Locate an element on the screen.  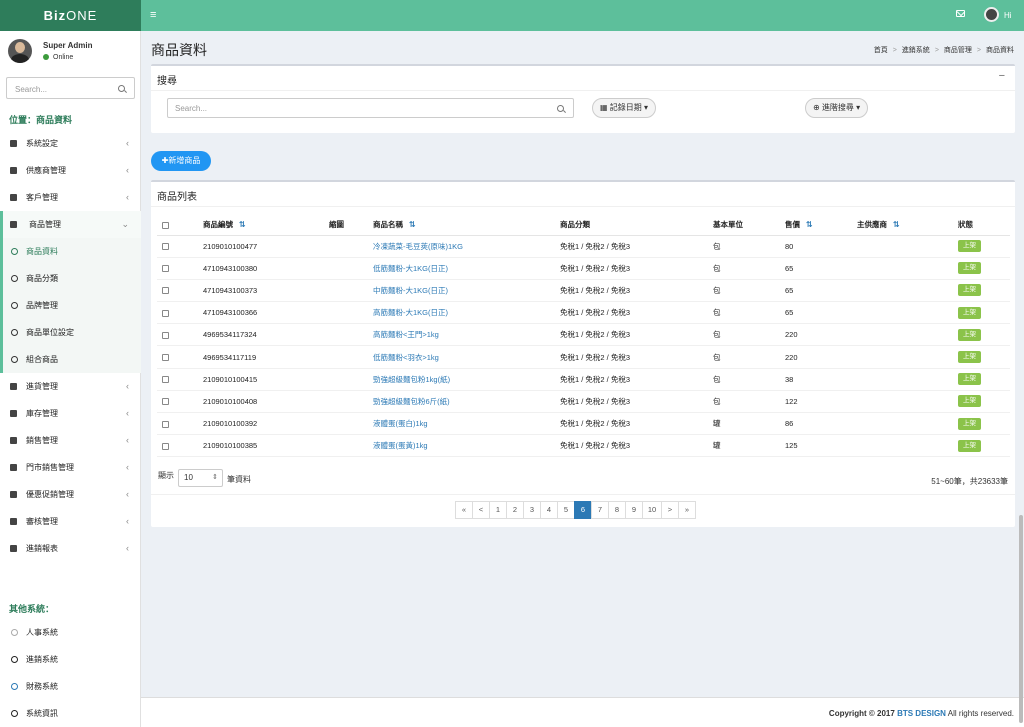
page-size-select: 10 ⇕ is located at coordinates (200, 478).